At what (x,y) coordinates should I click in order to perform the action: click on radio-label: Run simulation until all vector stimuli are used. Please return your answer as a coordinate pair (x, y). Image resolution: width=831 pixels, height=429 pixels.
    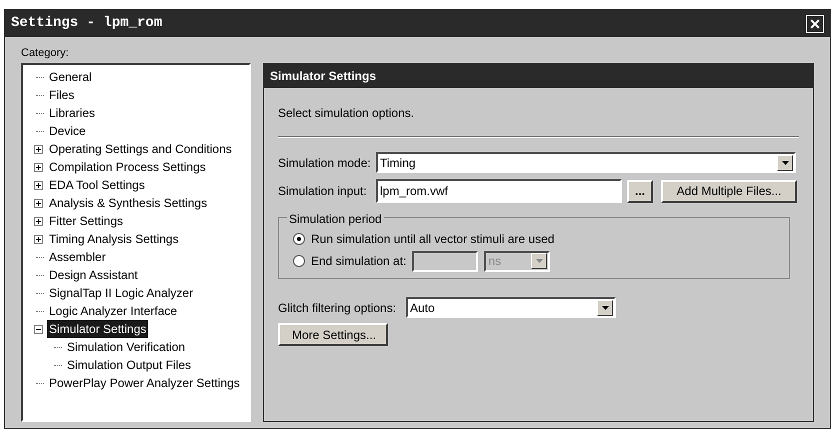
    Looking at the image, I should click on (432, 239).